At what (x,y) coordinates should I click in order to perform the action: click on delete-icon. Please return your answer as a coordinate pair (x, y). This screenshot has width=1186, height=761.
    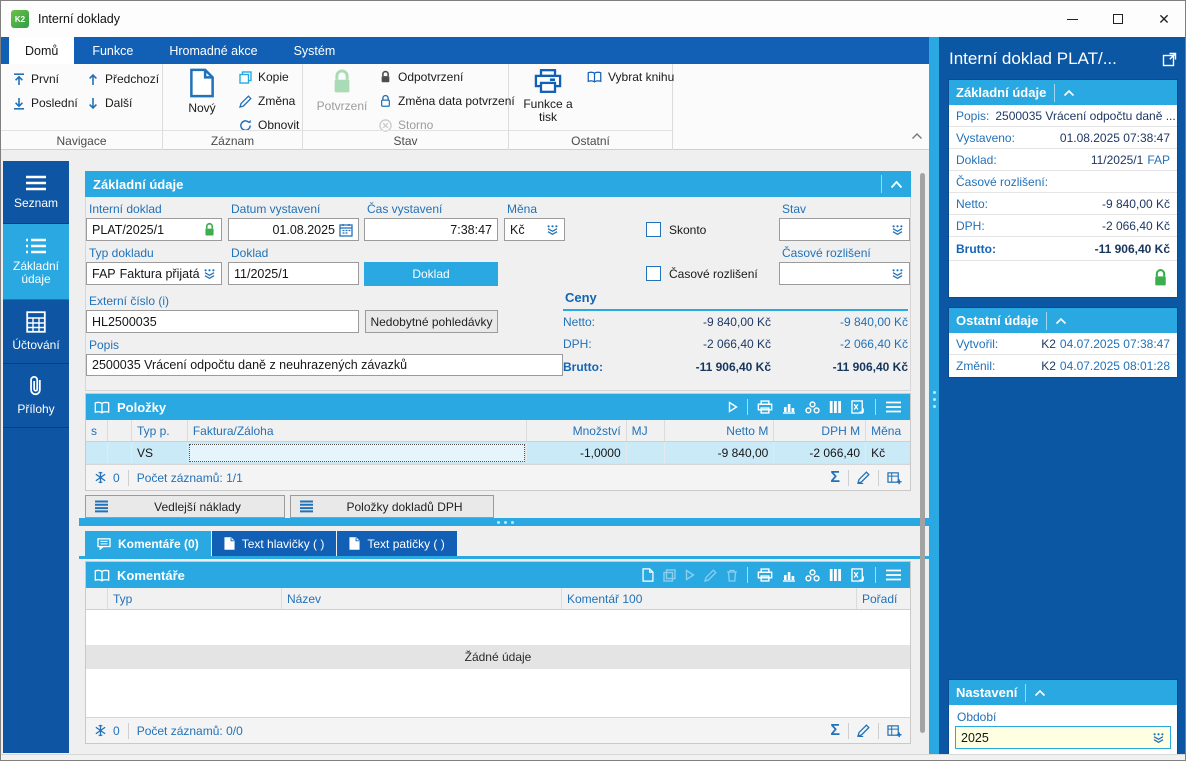
    Looking at the image, I should click on (732, 575).